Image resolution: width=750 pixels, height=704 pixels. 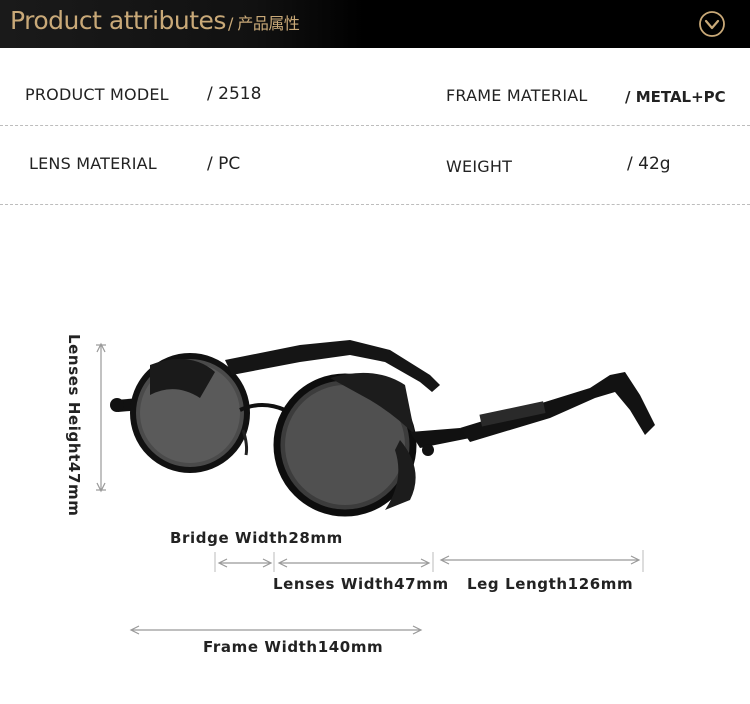 What do you see at coordinates (712, 24) in the screenshot?
I see `chevron-down-circle-icon` at bounding box center [712, 24].